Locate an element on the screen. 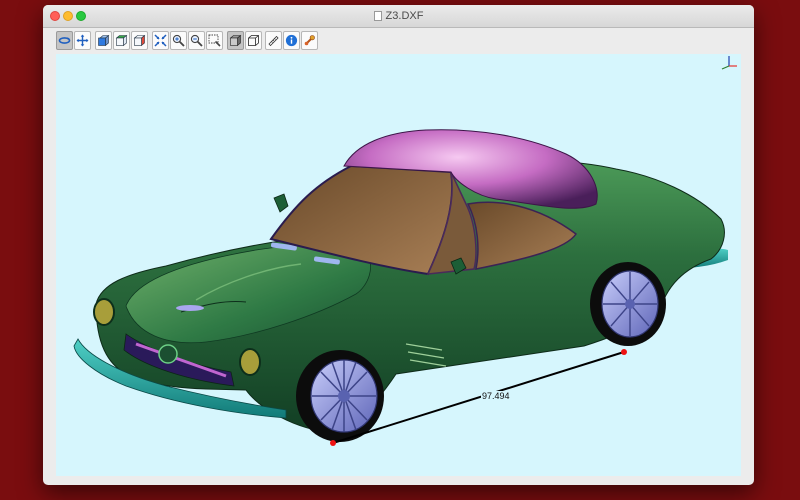  front-view-icon is located at coordinates (104, 40).